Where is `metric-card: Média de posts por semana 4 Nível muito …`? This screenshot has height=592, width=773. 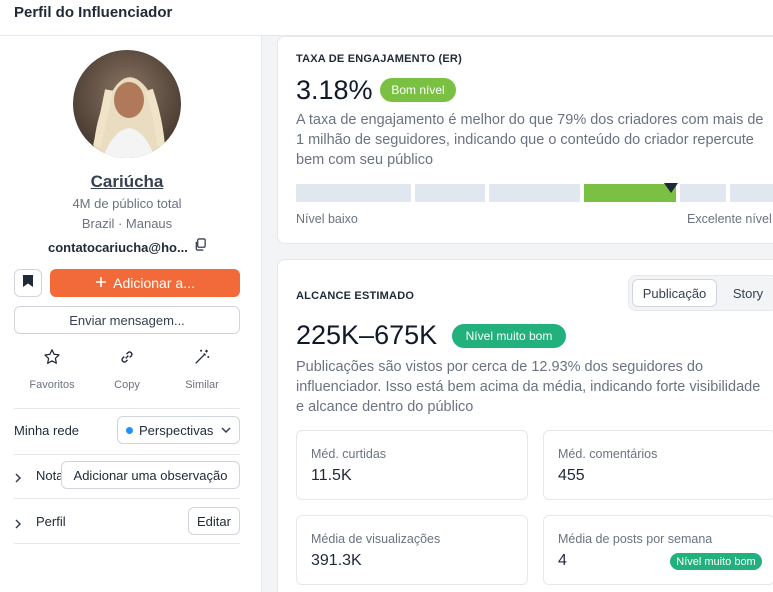
metric-card: Média de posts por semana 4 Nível muito … is located at coordinates (658, 550).